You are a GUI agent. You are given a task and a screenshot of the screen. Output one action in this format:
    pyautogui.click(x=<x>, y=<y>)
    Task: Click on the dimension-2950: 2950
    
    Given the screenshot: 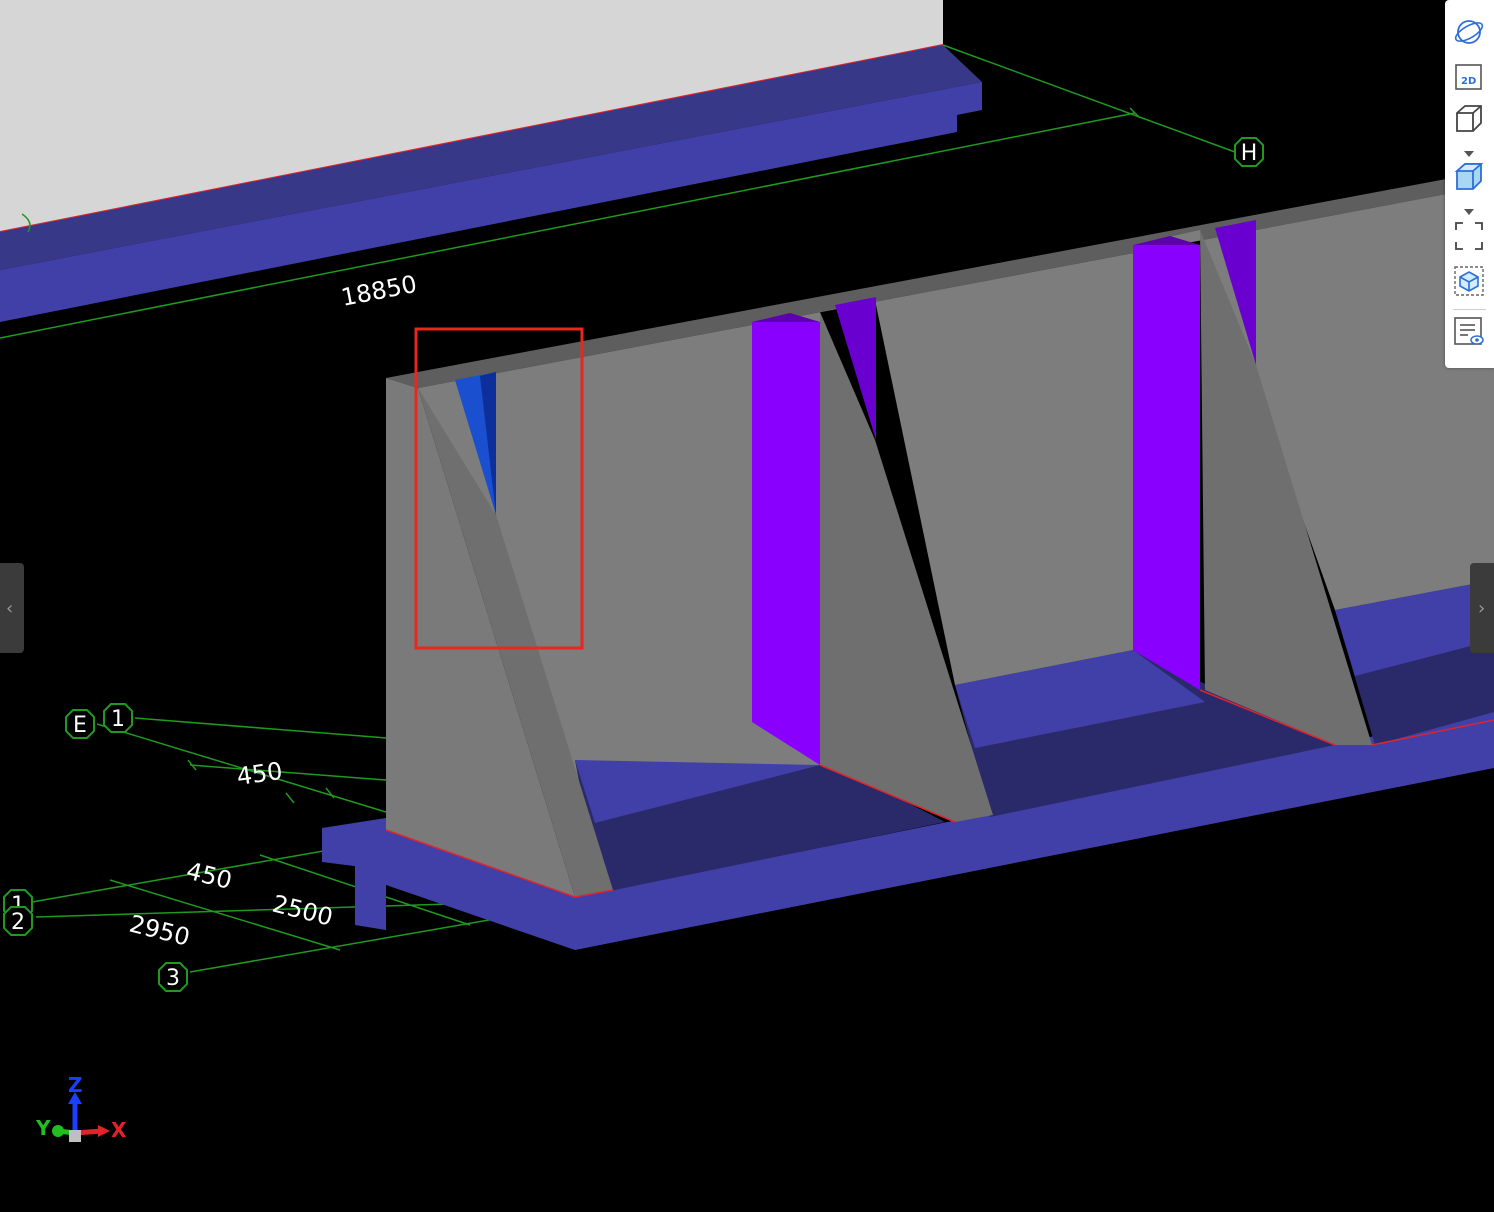 What is the action you would take?
    pyautogui.click(x=160, y=931)
    